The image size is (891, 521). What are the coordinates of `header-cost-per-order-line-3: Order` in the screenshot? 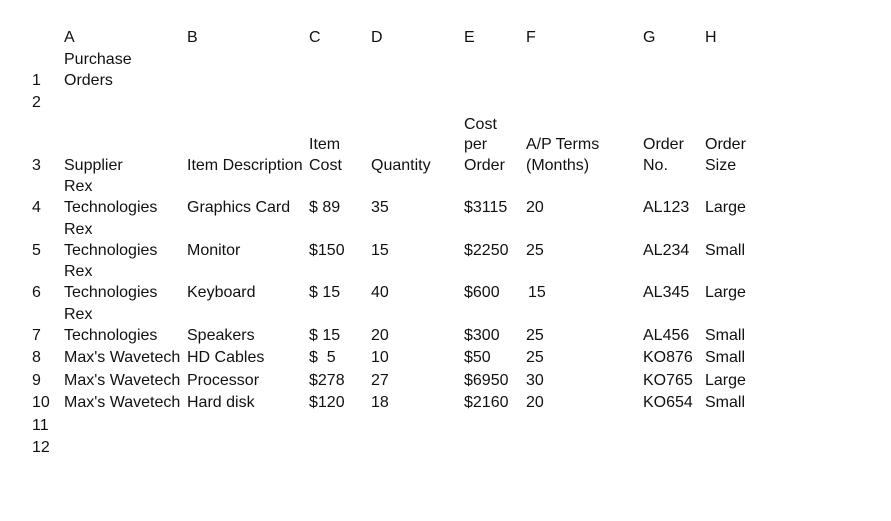 It's located at (484, 165).